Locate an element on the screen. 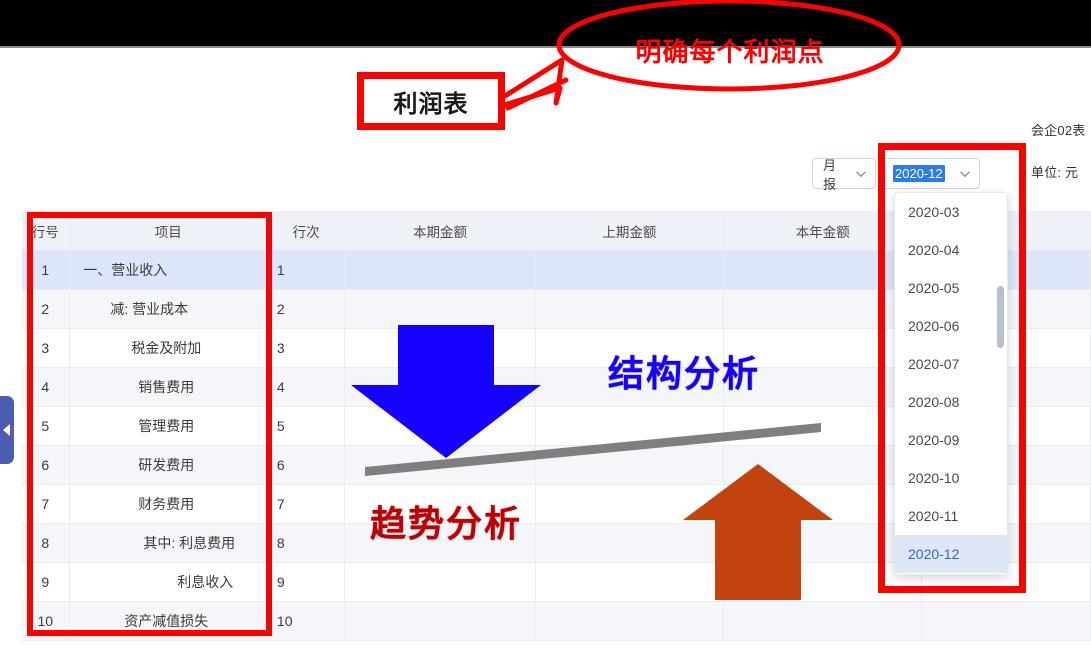 This screenshot has height=654, width=1091. form-code-label: 会企02表 is located at coordinates (1058, 130).